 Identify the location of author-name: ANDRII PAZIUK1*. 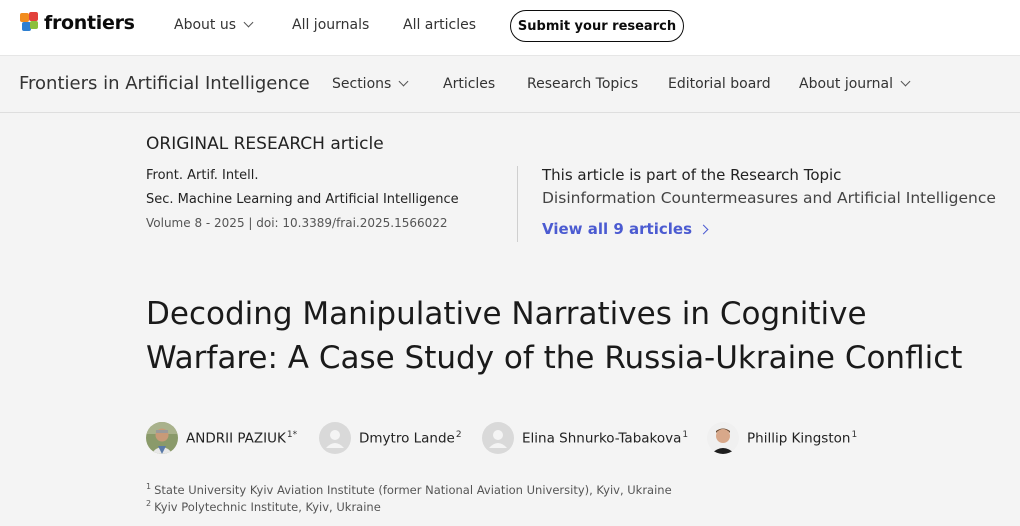
(242, 438).